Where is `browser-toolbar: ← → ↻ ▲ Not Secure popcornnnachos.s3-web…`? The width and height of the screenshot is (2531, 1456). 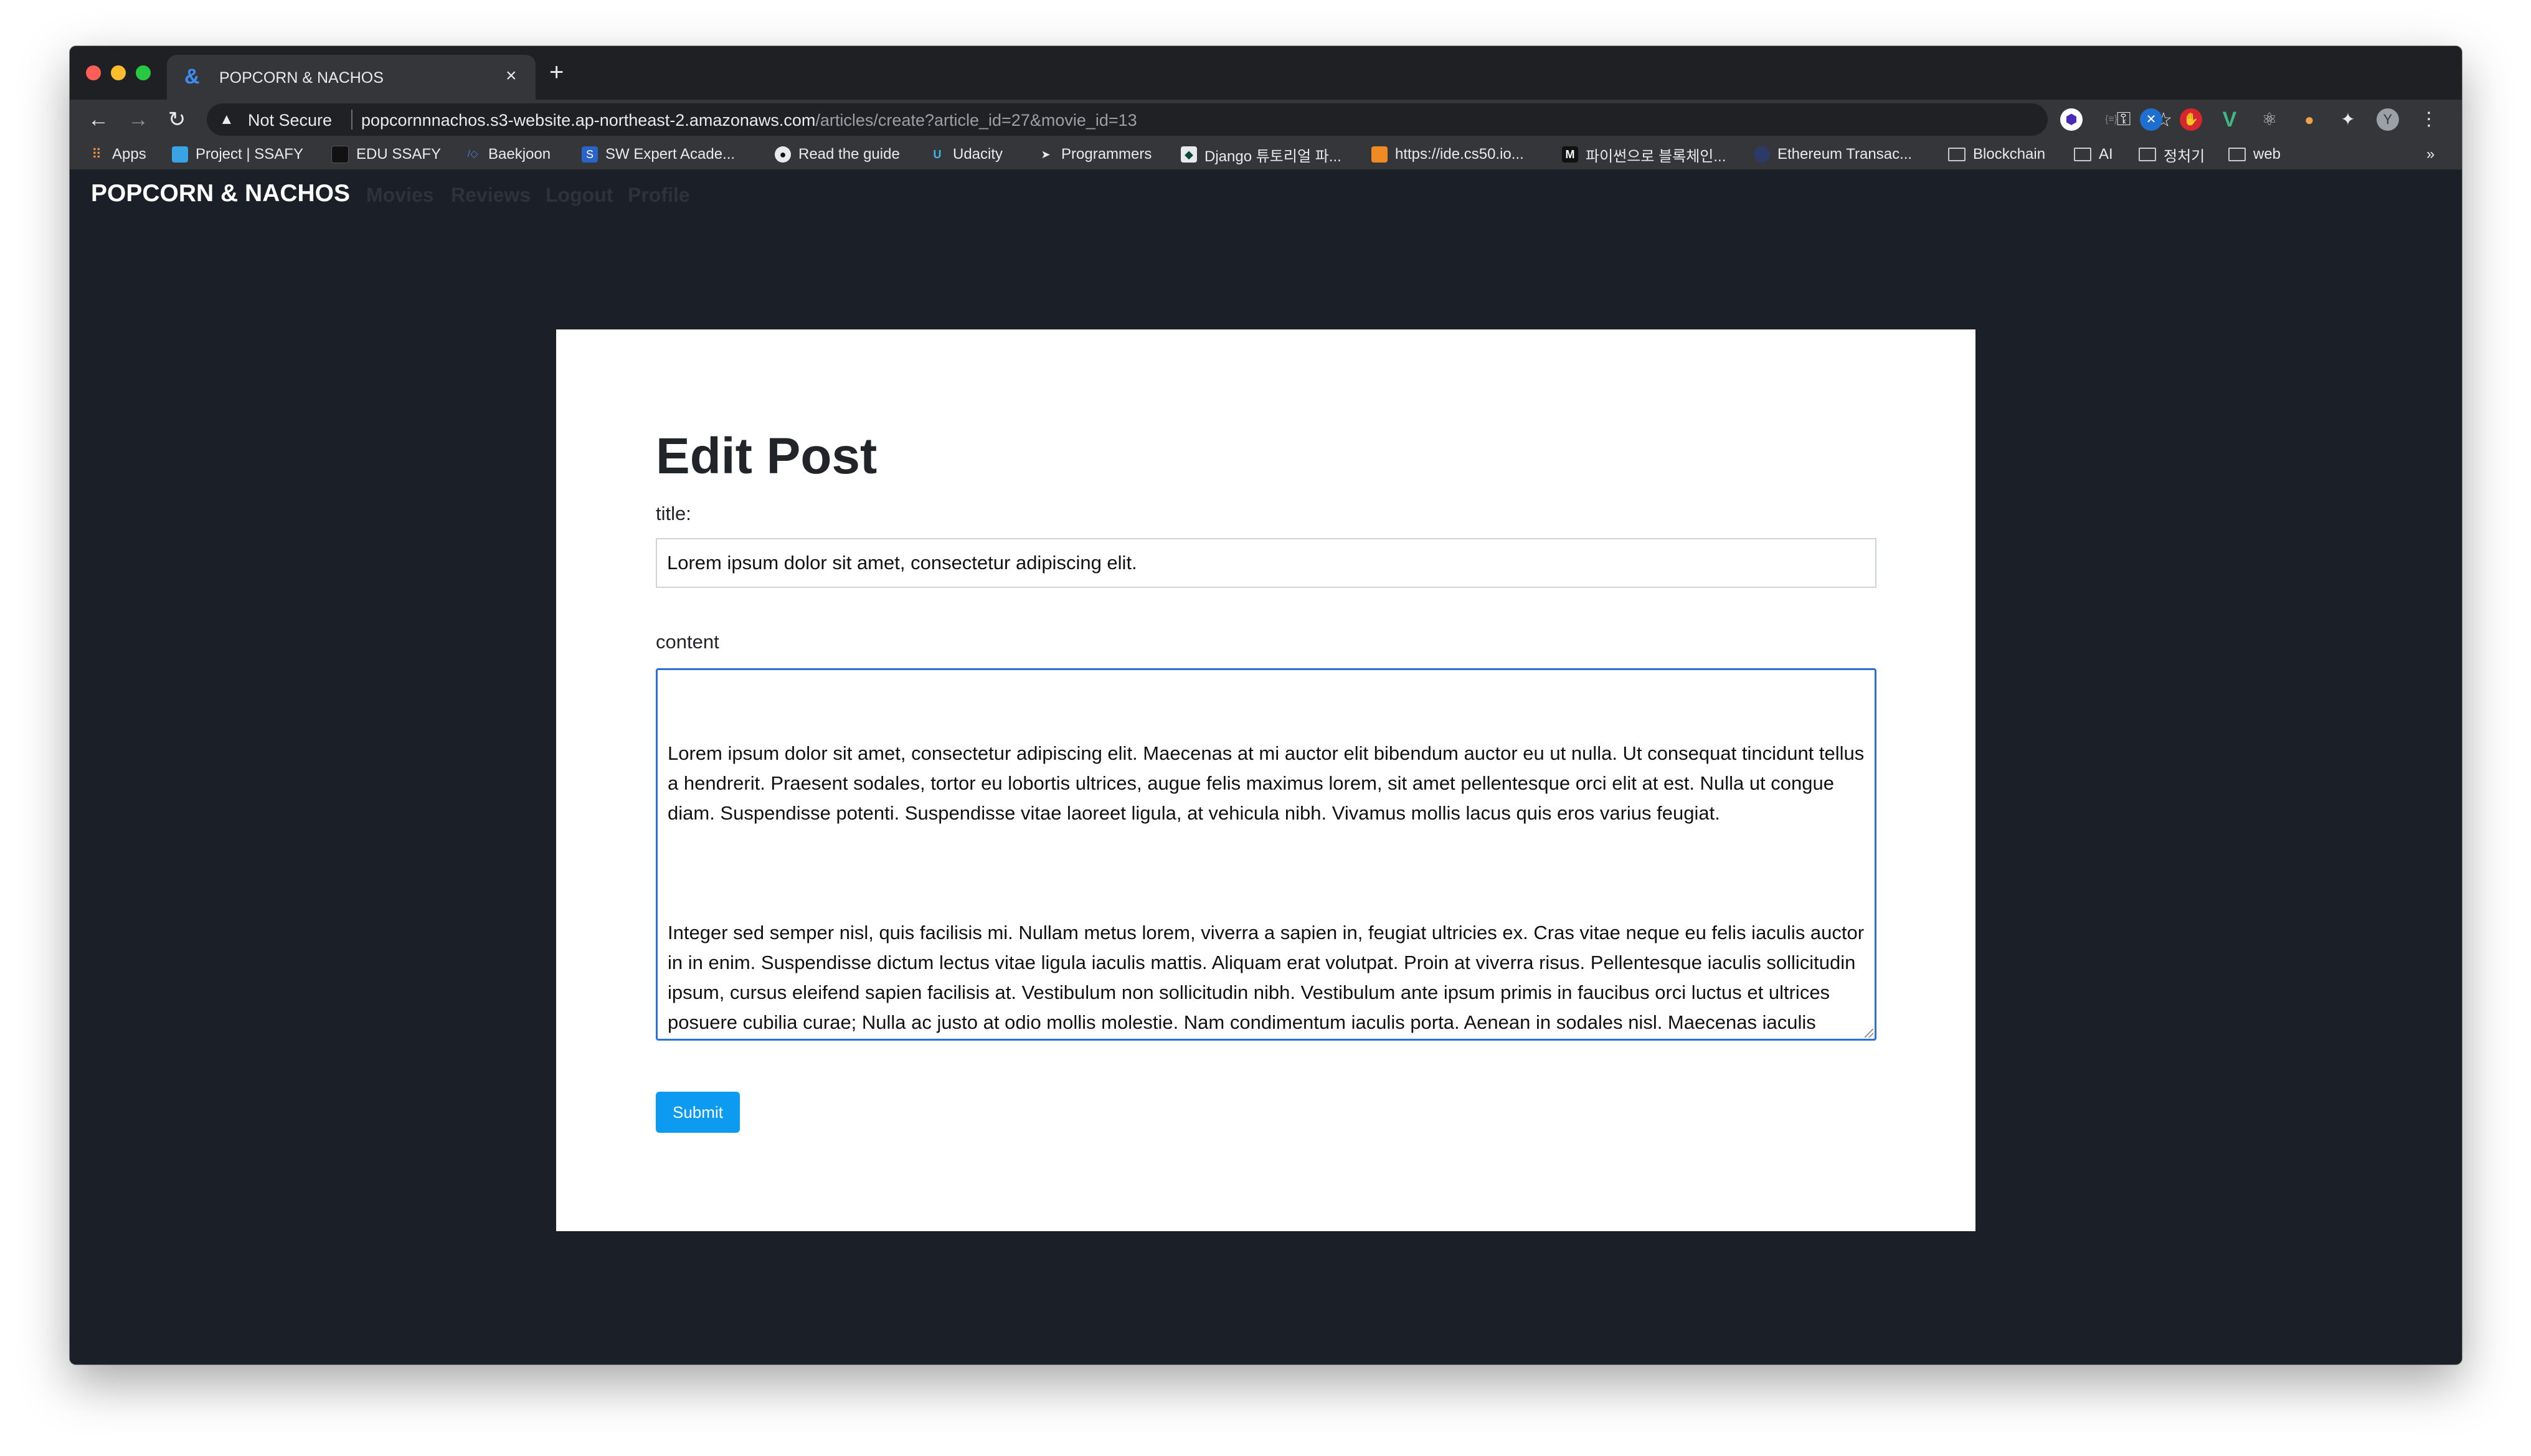
browser-toolbar: ← → ↻ ▲ Not Secure popcornnnachos.s3-web… is located at coordinates (1266, 120).